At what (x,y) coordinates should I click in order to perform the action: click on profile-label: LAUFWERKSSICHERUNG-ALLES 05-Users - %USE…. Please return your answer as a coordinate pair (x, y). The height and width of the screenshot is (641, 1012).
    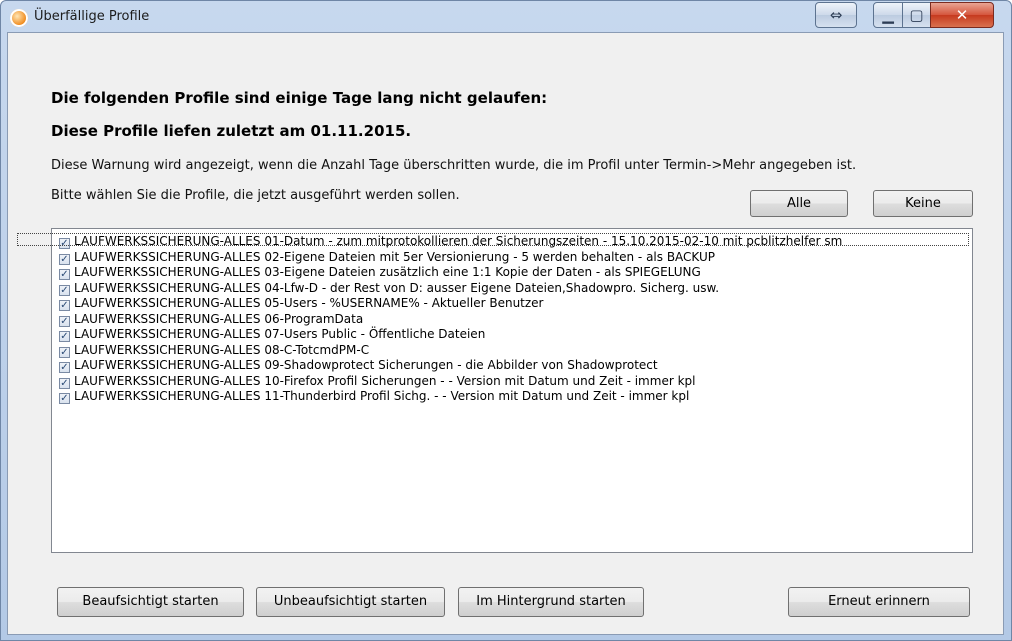
    Looking at the image, I should click on (309, 303).